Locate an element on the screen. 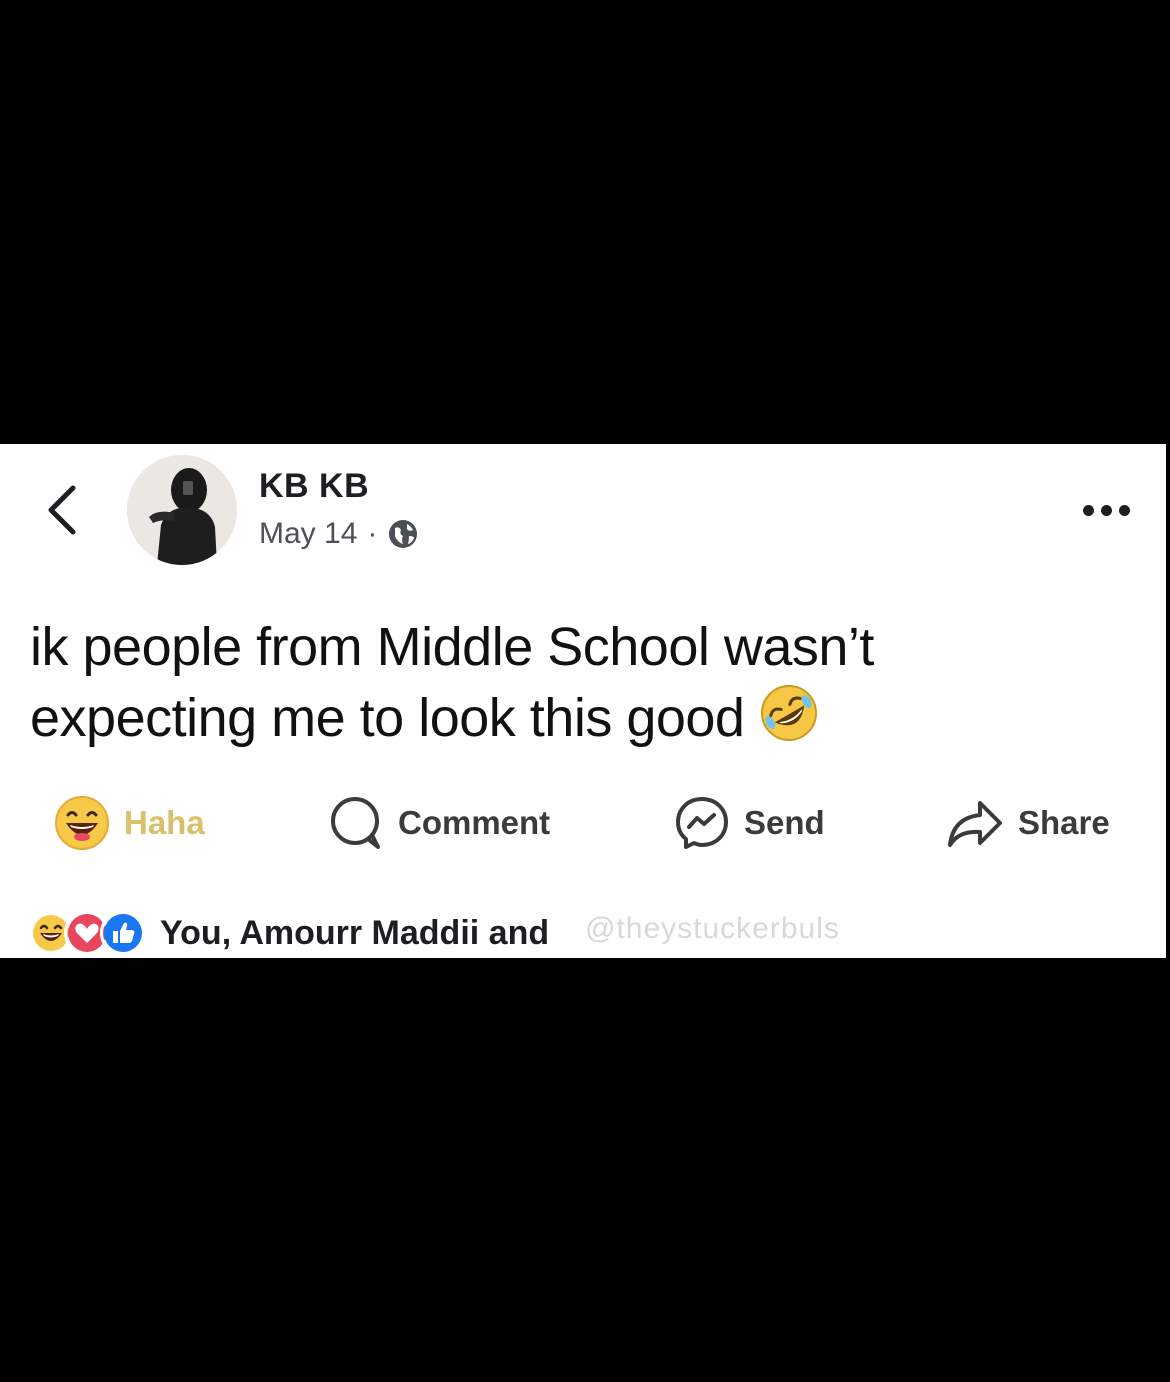  comment-button: Comment is located at coordinates (439, 823).